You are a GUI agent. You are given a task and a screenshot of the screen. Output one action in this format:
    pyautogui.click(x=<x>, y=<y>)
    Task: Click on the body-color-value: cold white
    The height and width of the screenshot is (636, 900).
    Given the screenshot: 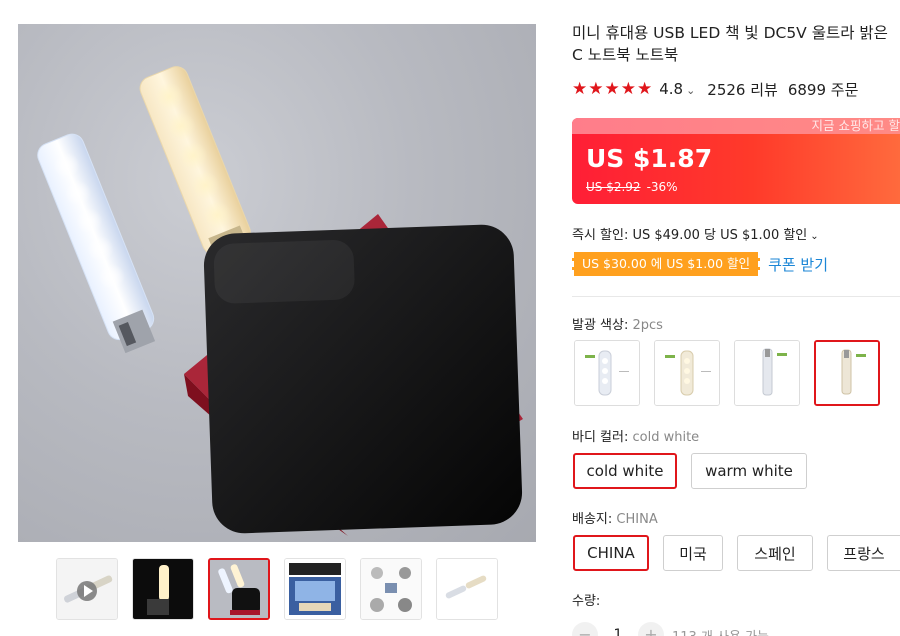 What is the action you would take?
    pyautogui.click(x=666, y=437)
    